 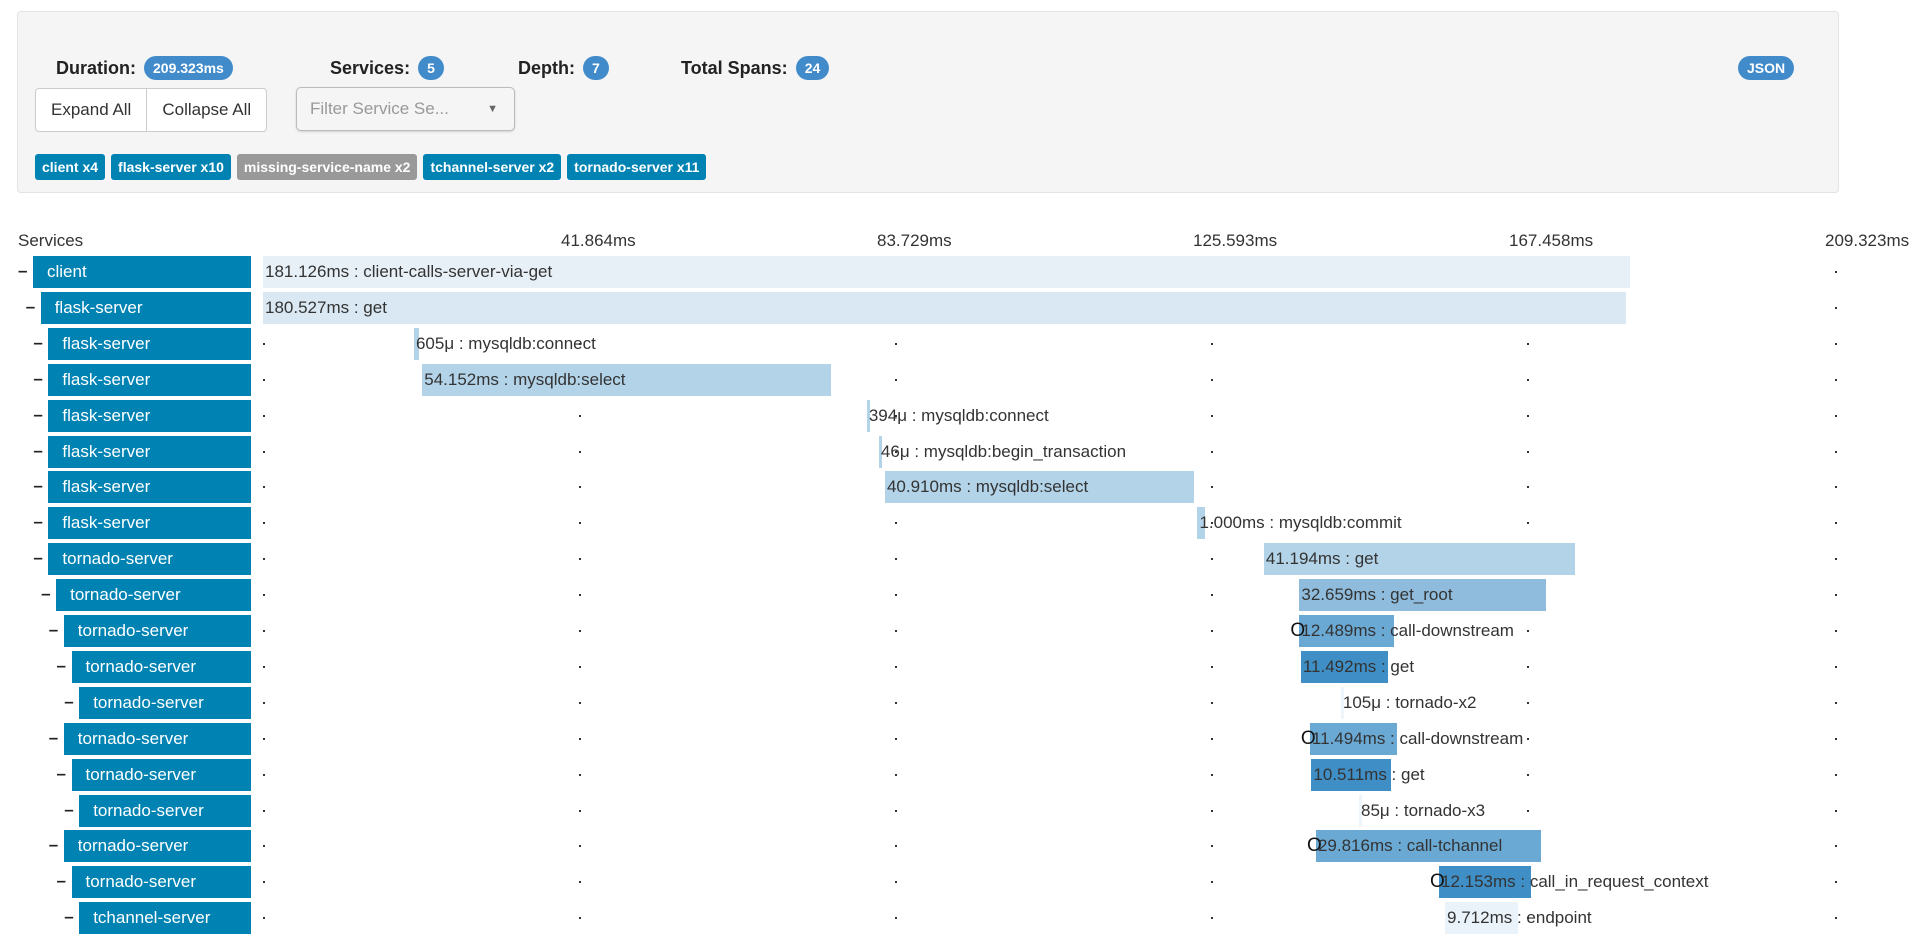 I want to click on expand-all-button: Expand All, so click(x=91, y=110).